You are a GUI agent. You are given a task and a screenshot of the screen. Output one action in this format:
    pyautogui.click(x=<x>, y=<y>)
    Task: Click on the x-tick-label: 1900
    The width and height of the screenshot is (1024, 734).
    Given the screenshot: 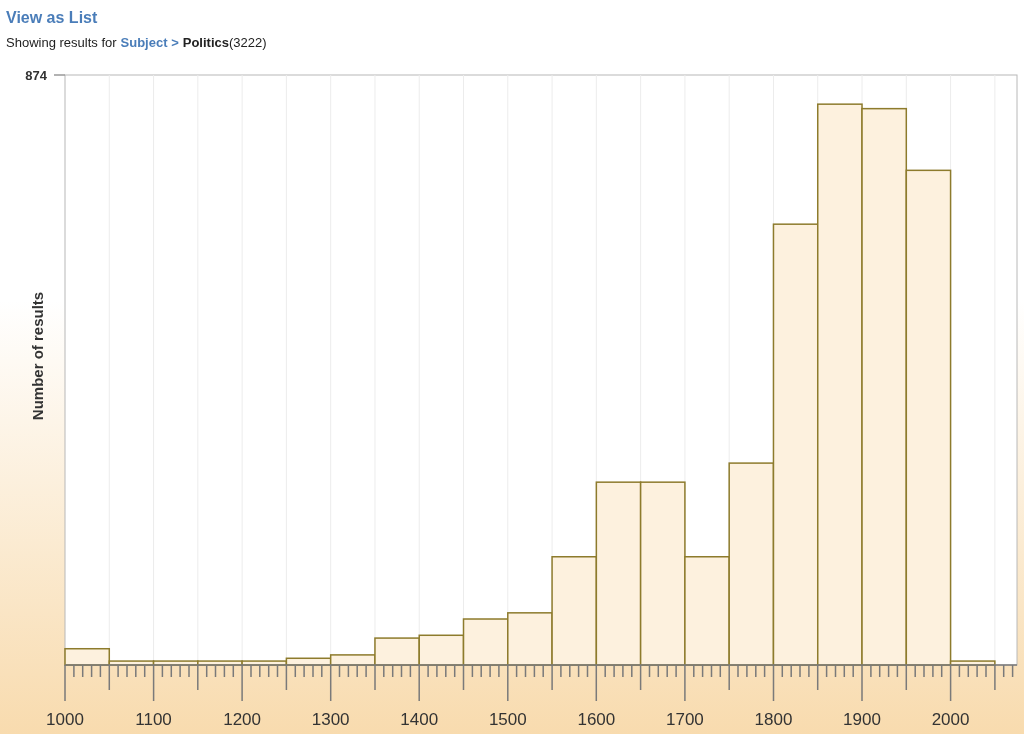 What is the action you would take?
    pyautogui.click(x=862, y=719)
    